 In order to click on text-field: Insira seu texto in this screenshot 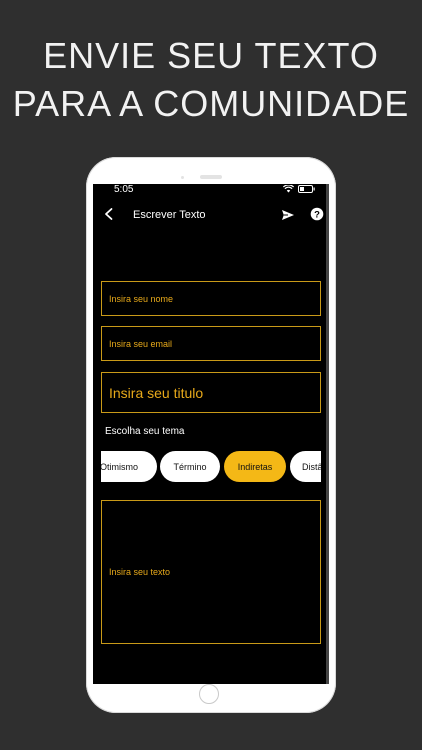, I will do `click(211, 572)`.